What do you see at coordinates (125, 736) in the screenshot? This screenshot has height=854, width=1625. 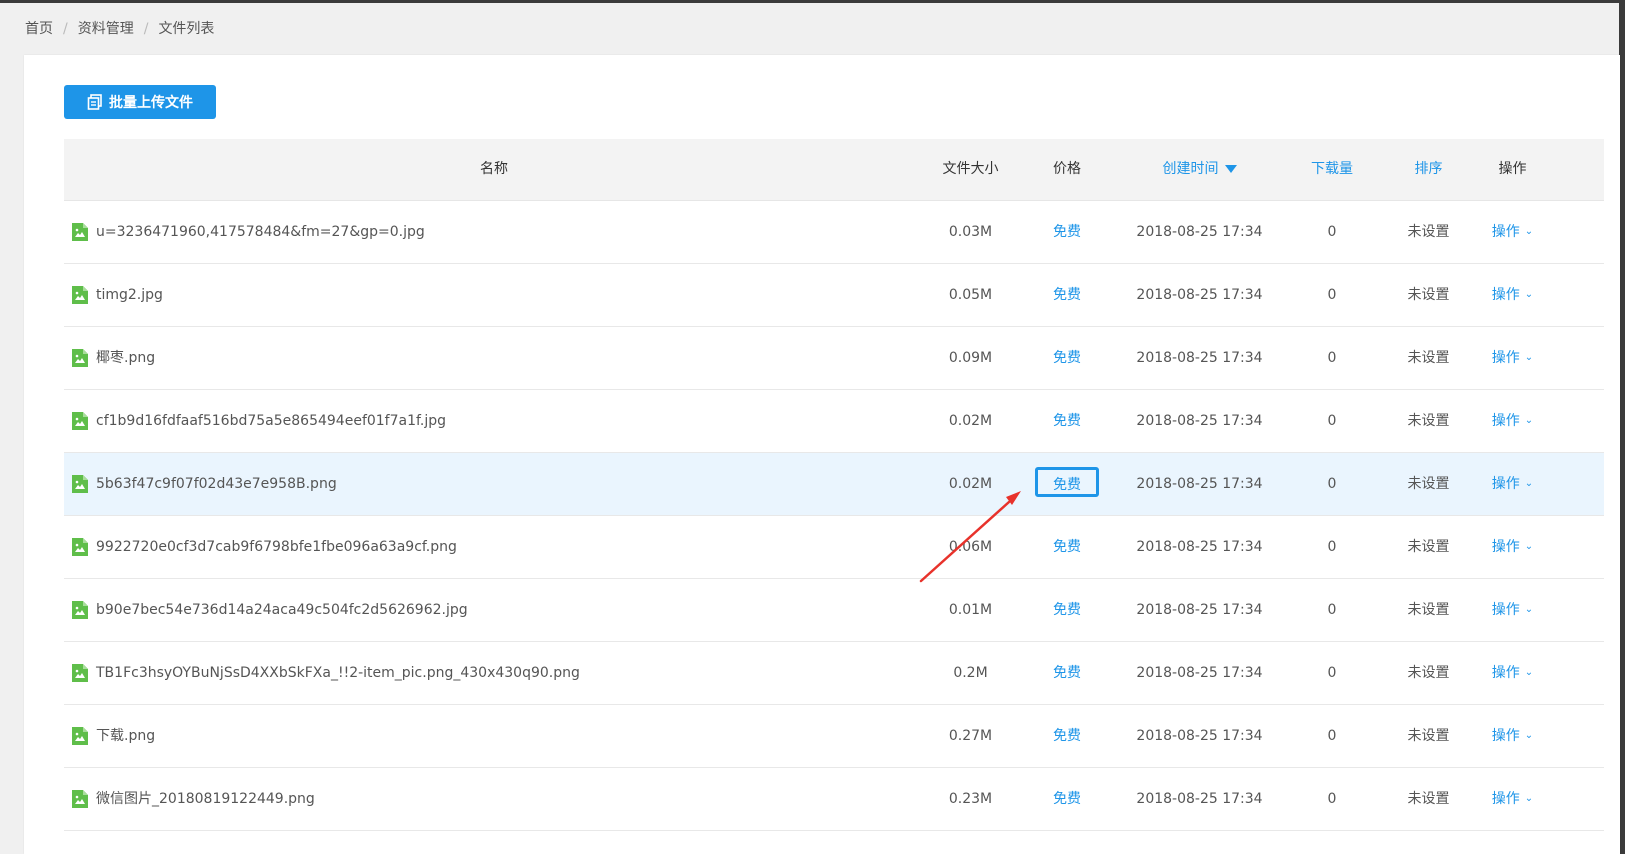 I see `file-name: 下载.png` at bounding box center [125, 736].